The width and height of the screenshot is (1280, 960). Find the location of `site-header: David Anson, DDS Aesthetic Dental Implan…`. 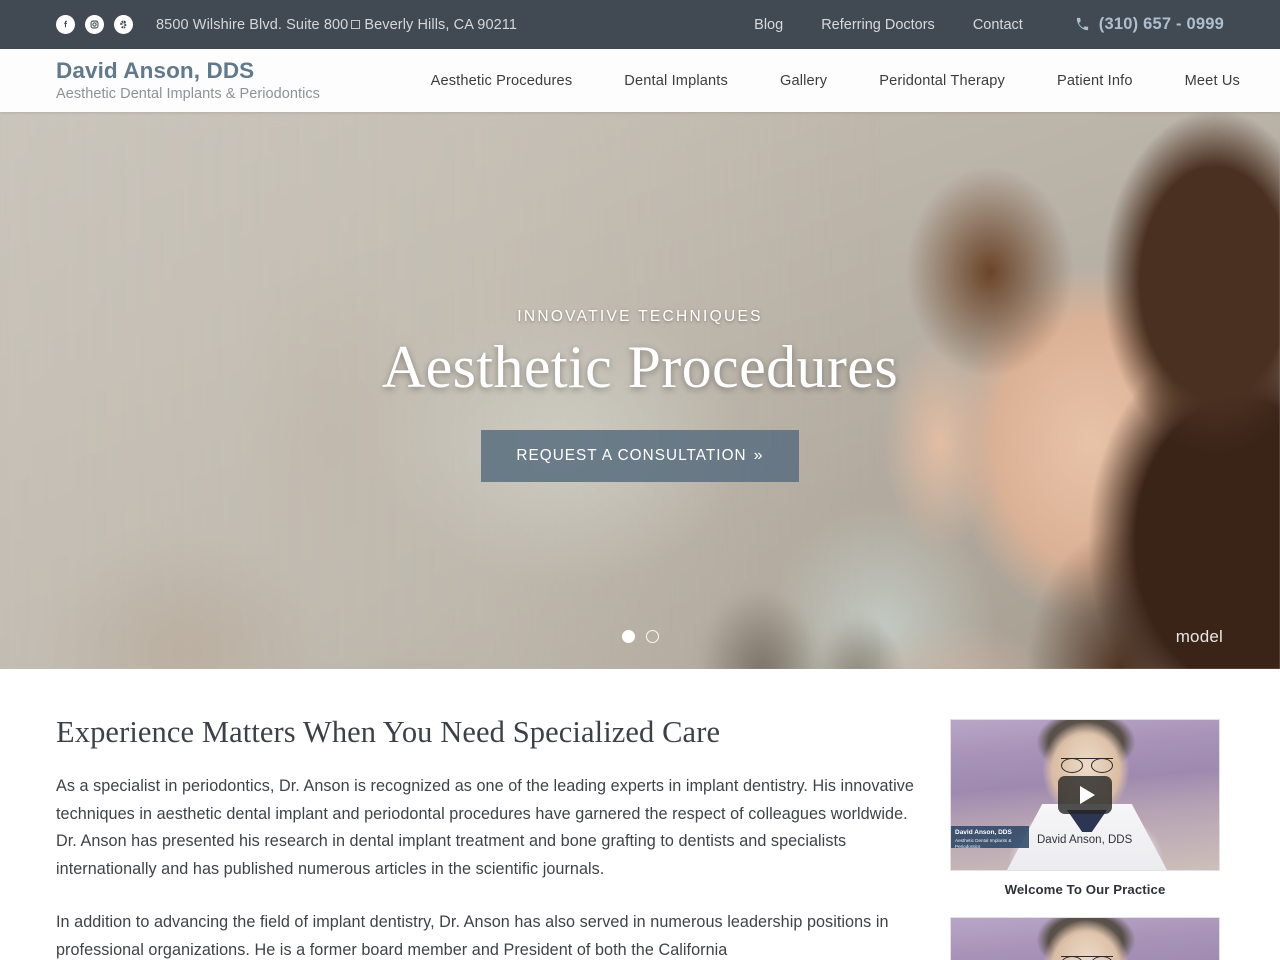

site-header: David Anson, DDS Aesthetic Dental Implan… is located at coordinates (640, 80).